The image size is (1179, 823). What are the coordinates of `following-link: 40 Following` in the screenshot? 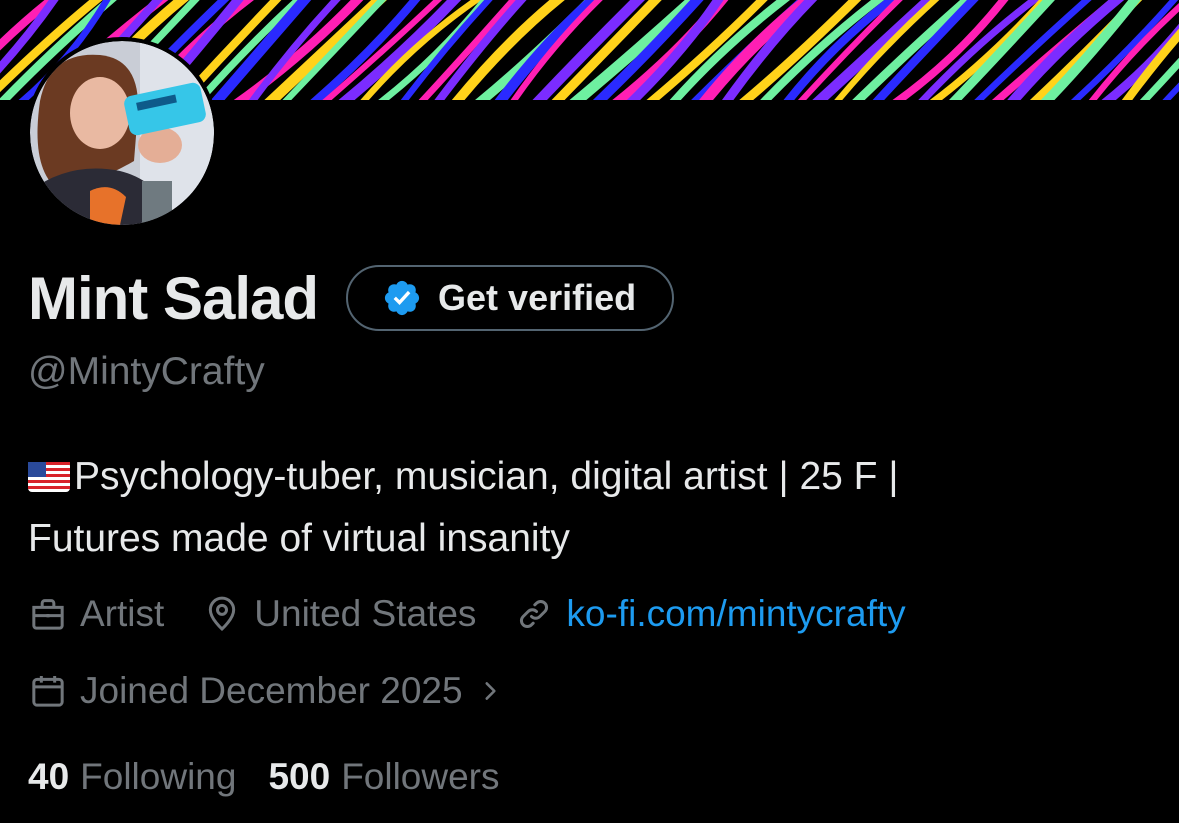 It's located at (132, 777).